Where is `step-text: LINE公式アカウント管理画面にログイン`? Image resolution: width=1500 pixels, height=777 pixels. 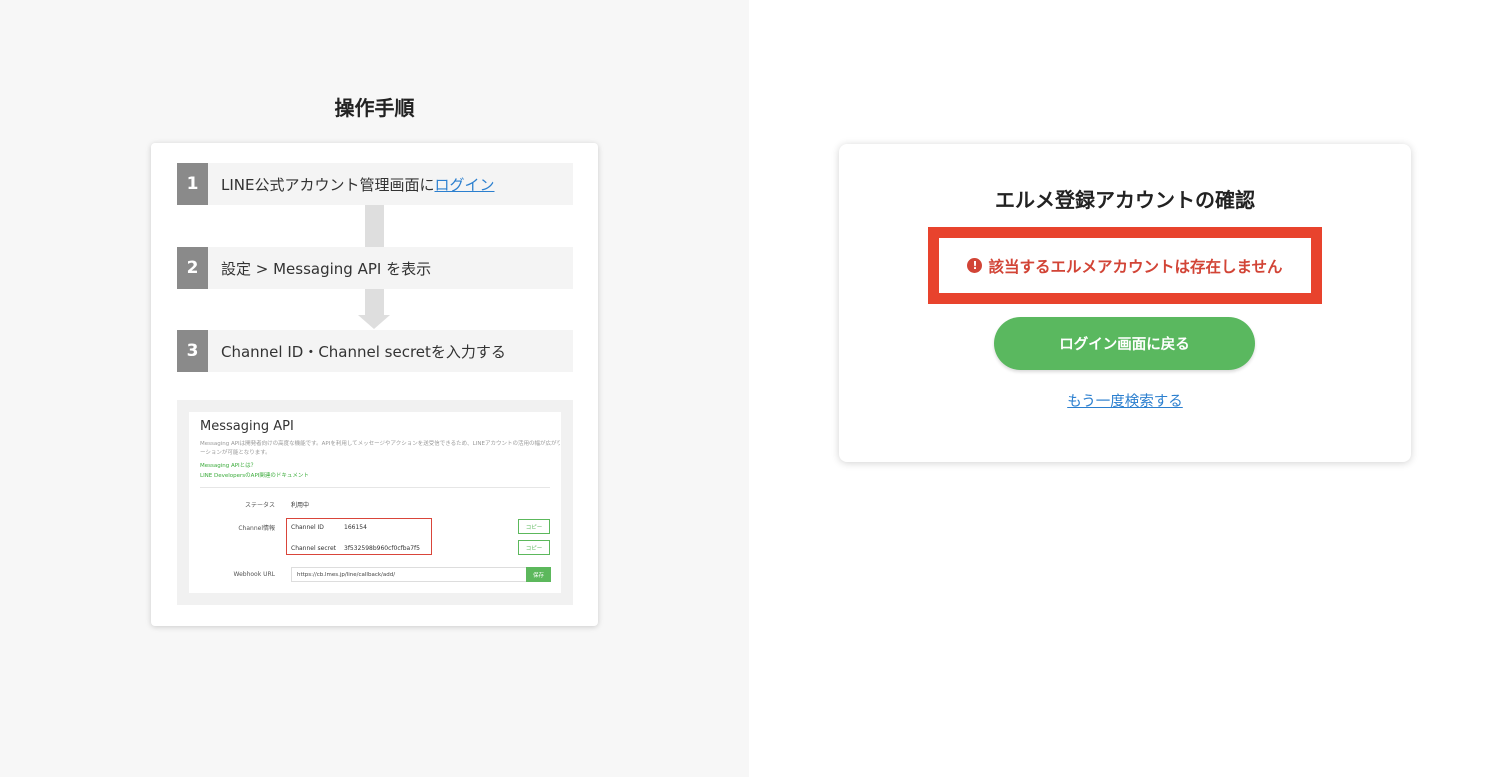
step-text: LINE公式アカウント管理画面にログイン is located at coordinates (358, 184).